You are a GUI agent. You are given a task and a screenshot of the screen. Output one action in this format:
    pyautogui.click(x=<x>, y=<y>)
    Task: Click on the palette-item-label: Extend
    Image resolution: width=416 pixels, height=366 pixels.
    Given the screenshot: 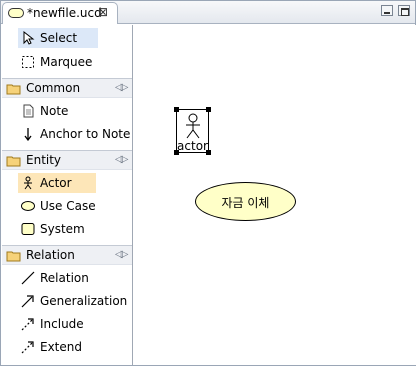 What is the action you would take?
    pyautogui.click(x=61, y=347)
    